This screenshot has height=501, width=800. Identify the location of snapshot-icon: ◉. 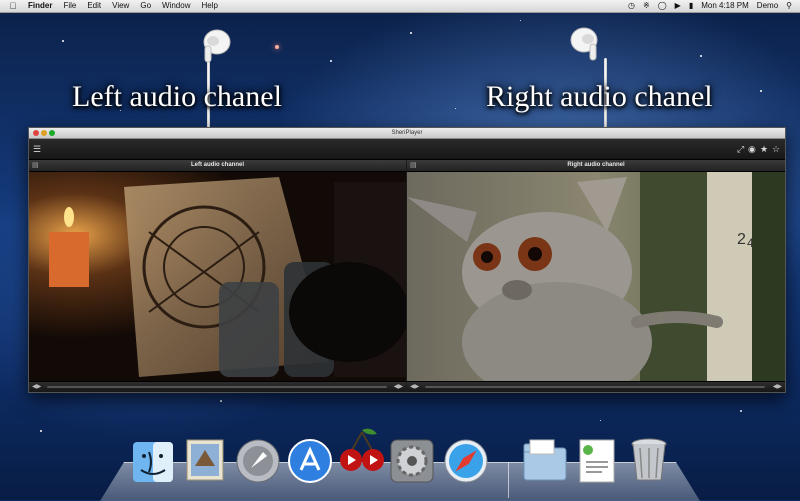
(752, 149).